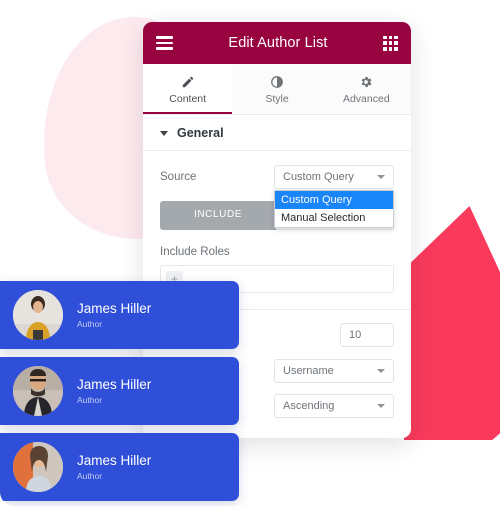 This screenshot has width=500, height=506. Describe the element at coordinates (366, 99) in the screenshot. I see `tab-advanced-label: Advanced` at that location.